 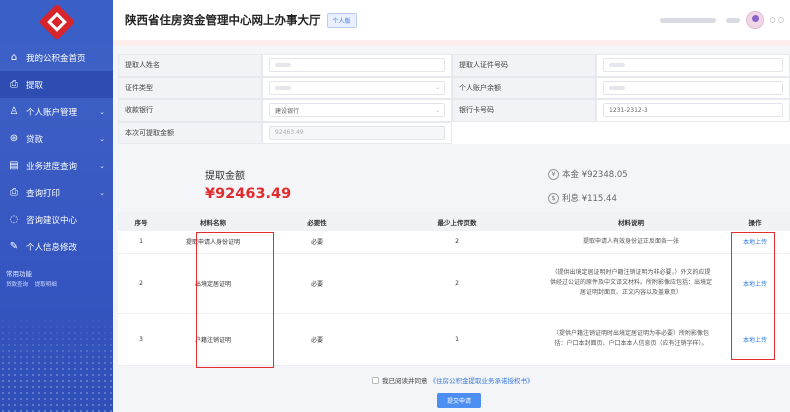 What do you see at coordinates (52, 220) in the screenshot?
I see `sidebar-item-label: 咨询建议中心` at bounding box center [52, 220].